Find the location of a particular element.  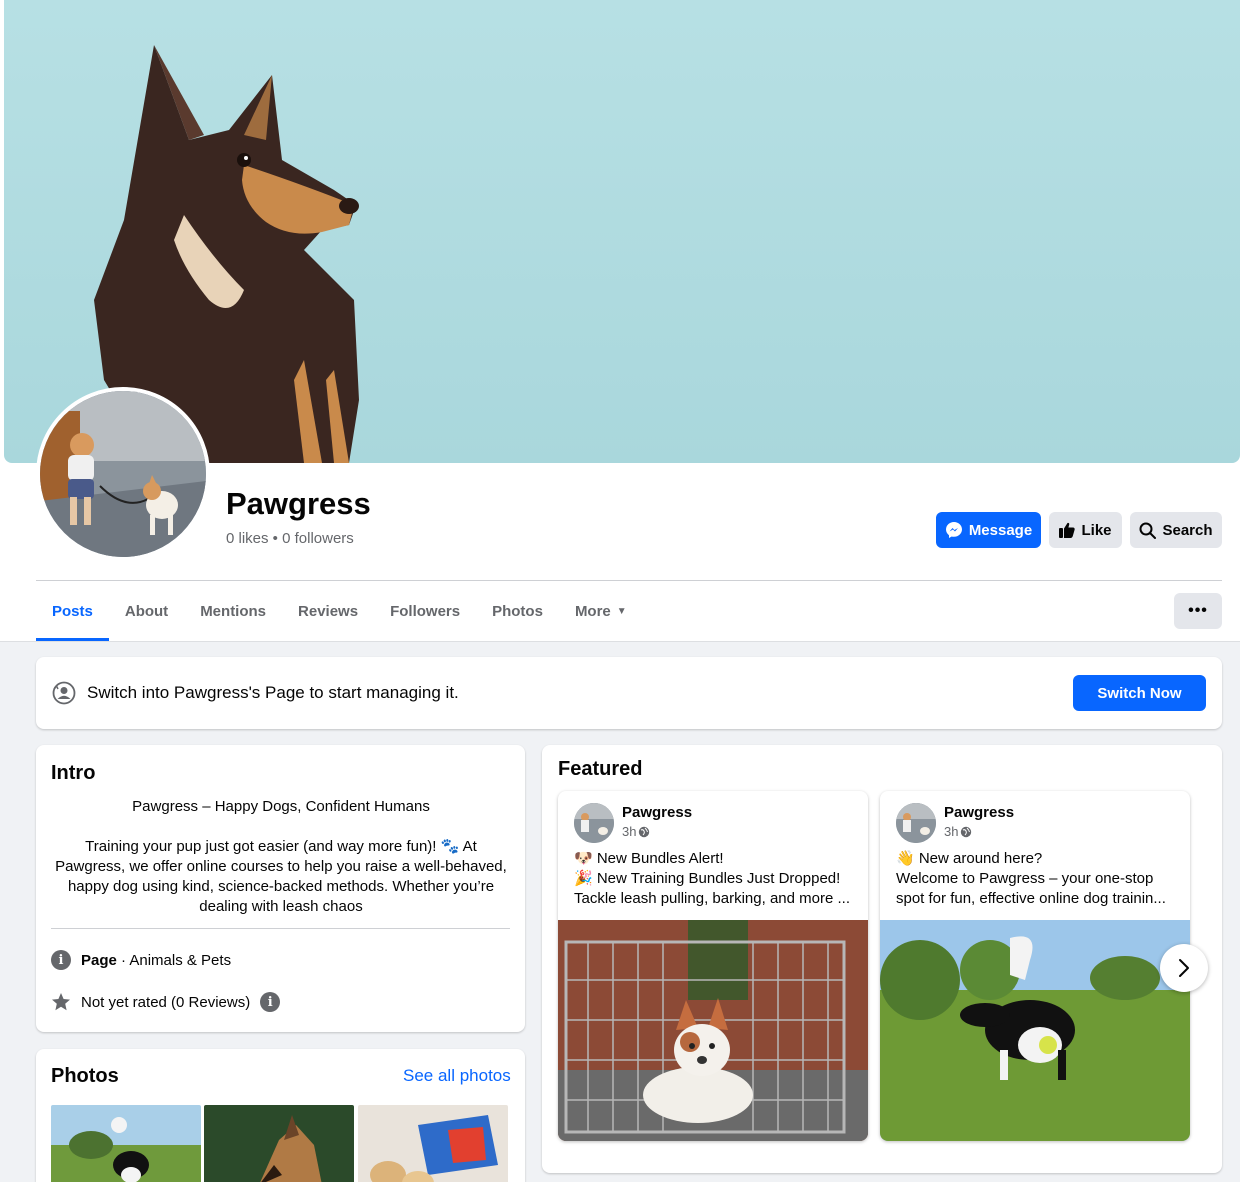

intro-divider is located at coordinates (280, 928).